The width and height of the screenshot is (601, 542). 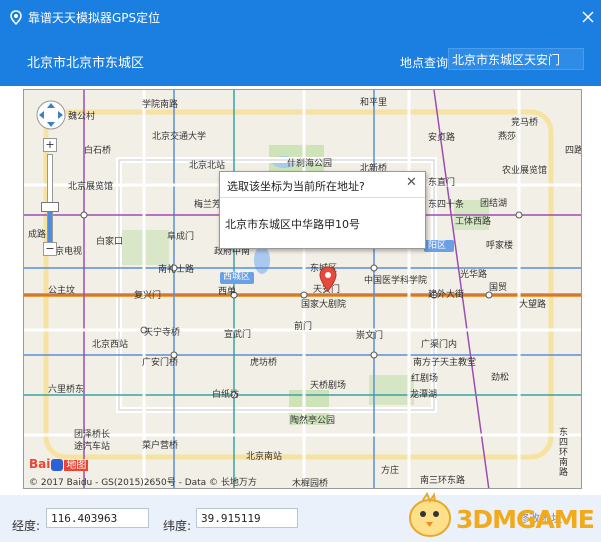 I want to click on current-location: 北京市北京市东城区, so click(x=86, y=63).